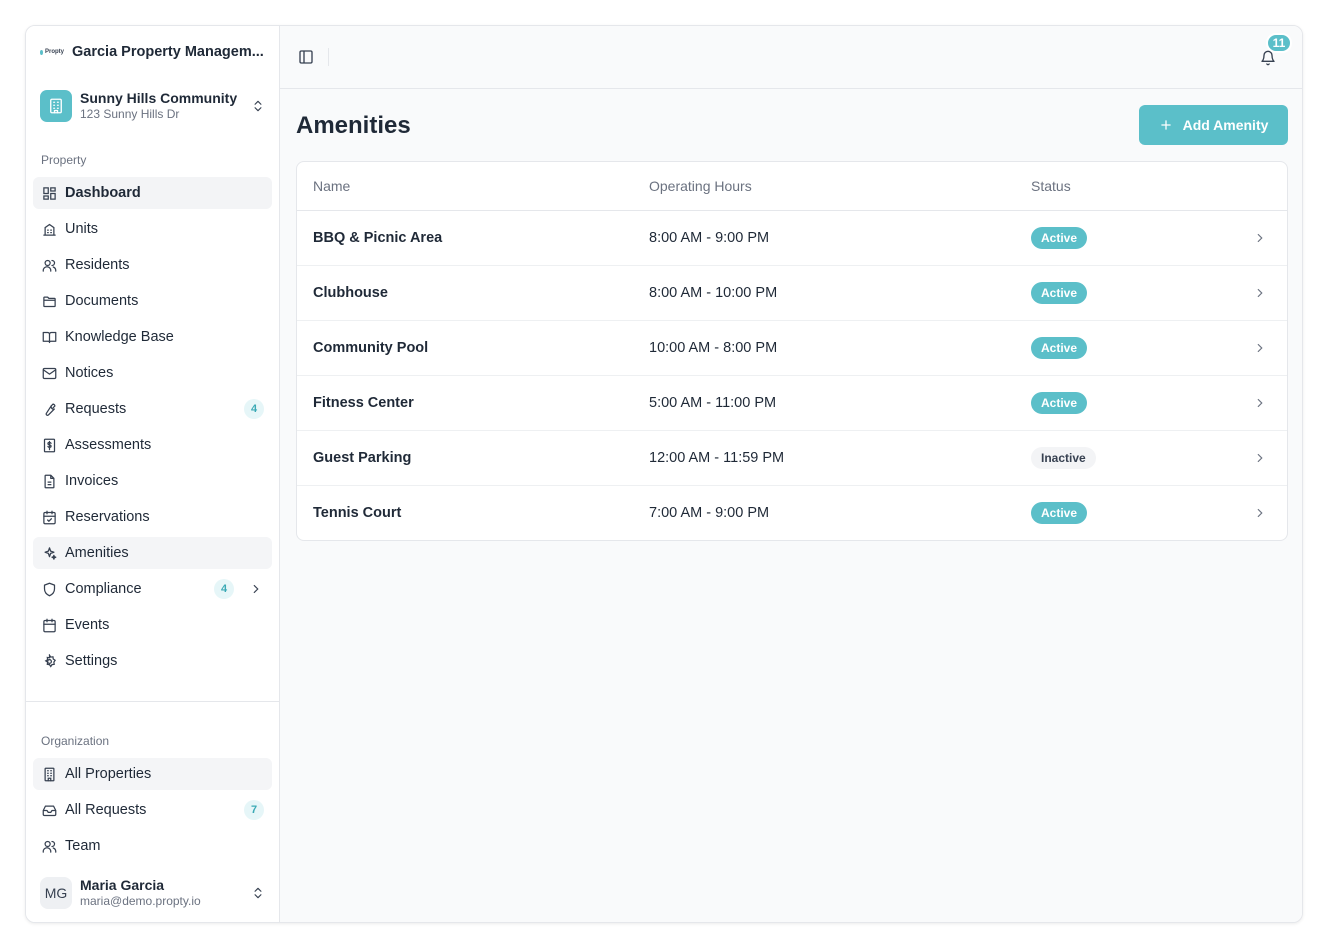  Describe the element at coordinates (49, 337) in the screenshot. I see `book-icon` at that location.